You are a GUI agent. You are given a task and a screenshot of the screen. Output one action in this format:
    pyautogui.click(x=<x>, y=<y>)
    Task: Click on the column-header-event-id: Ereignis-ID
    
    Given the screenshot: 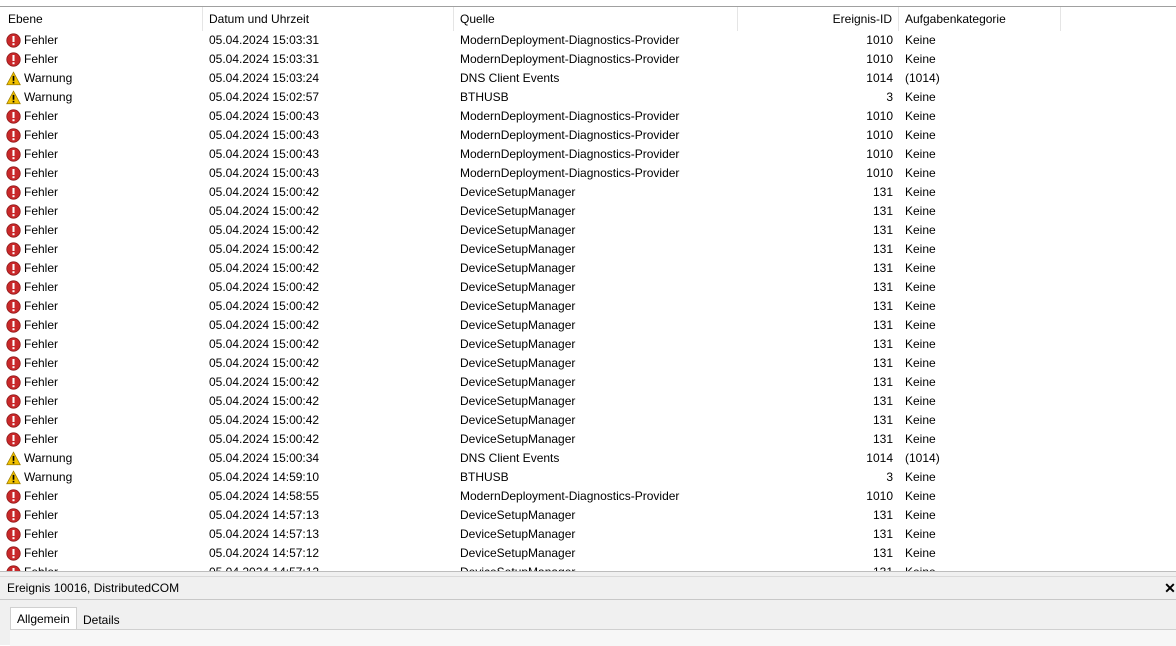 What is the action you would take?
    pyautogui.click(x=818, y=19)
    